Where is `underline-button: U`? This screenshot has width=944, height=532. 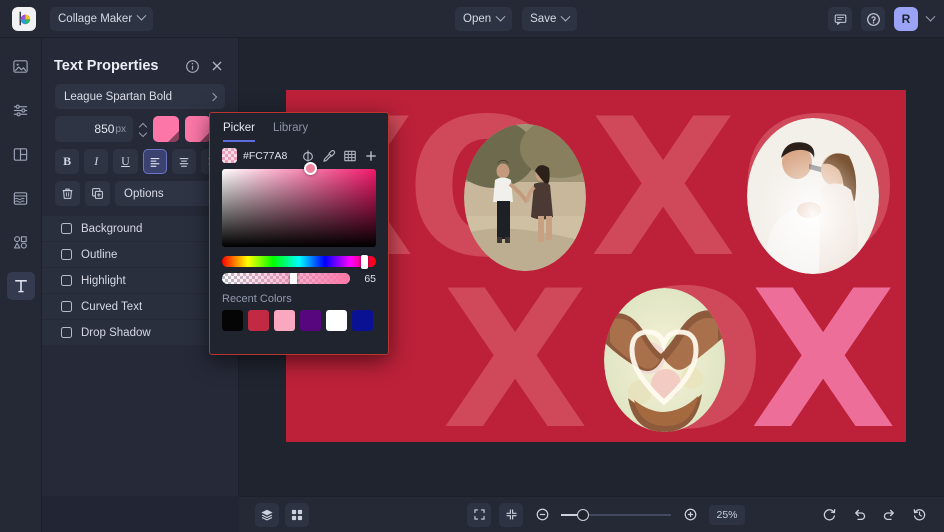
underline-button: U is located at coordinates (125, 161).